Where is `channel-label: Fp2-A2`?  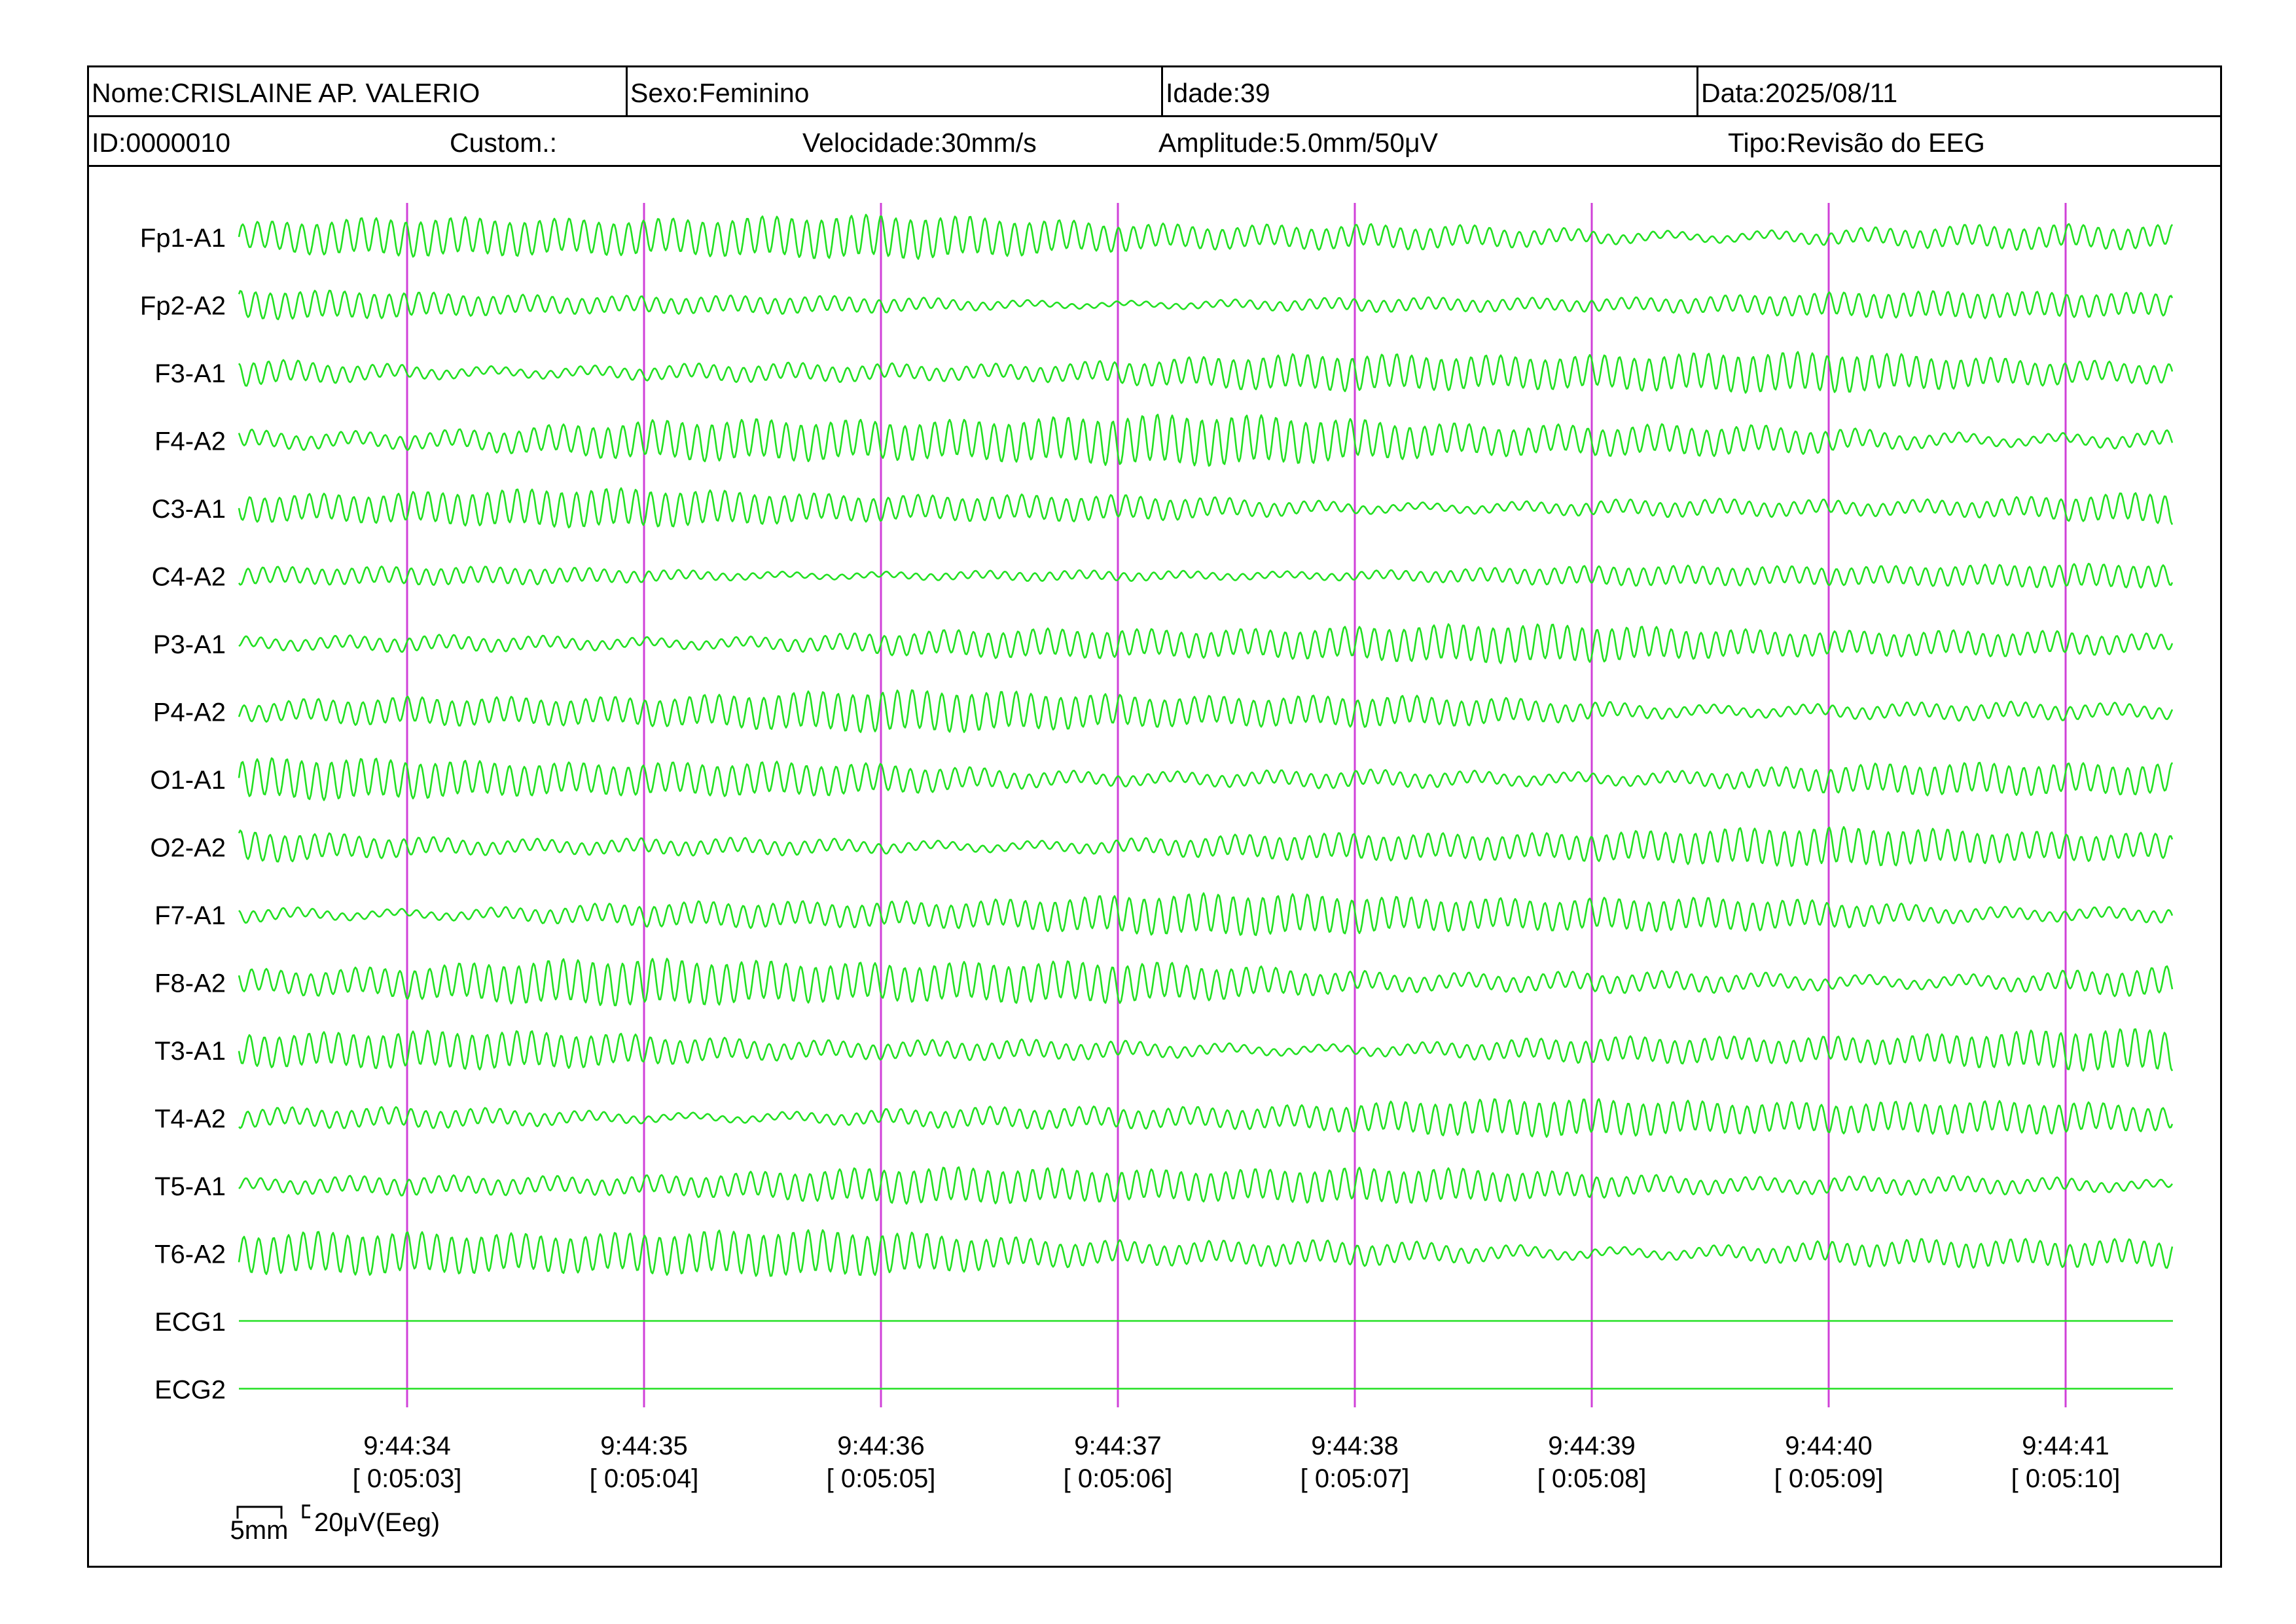
channel-label: Fp2-A2 is located at coordinates (183, 306).